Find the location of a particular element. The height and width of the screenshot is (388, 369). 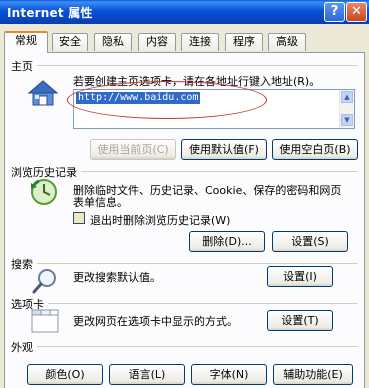

annotation-circle is located at coordinates (167, 100).